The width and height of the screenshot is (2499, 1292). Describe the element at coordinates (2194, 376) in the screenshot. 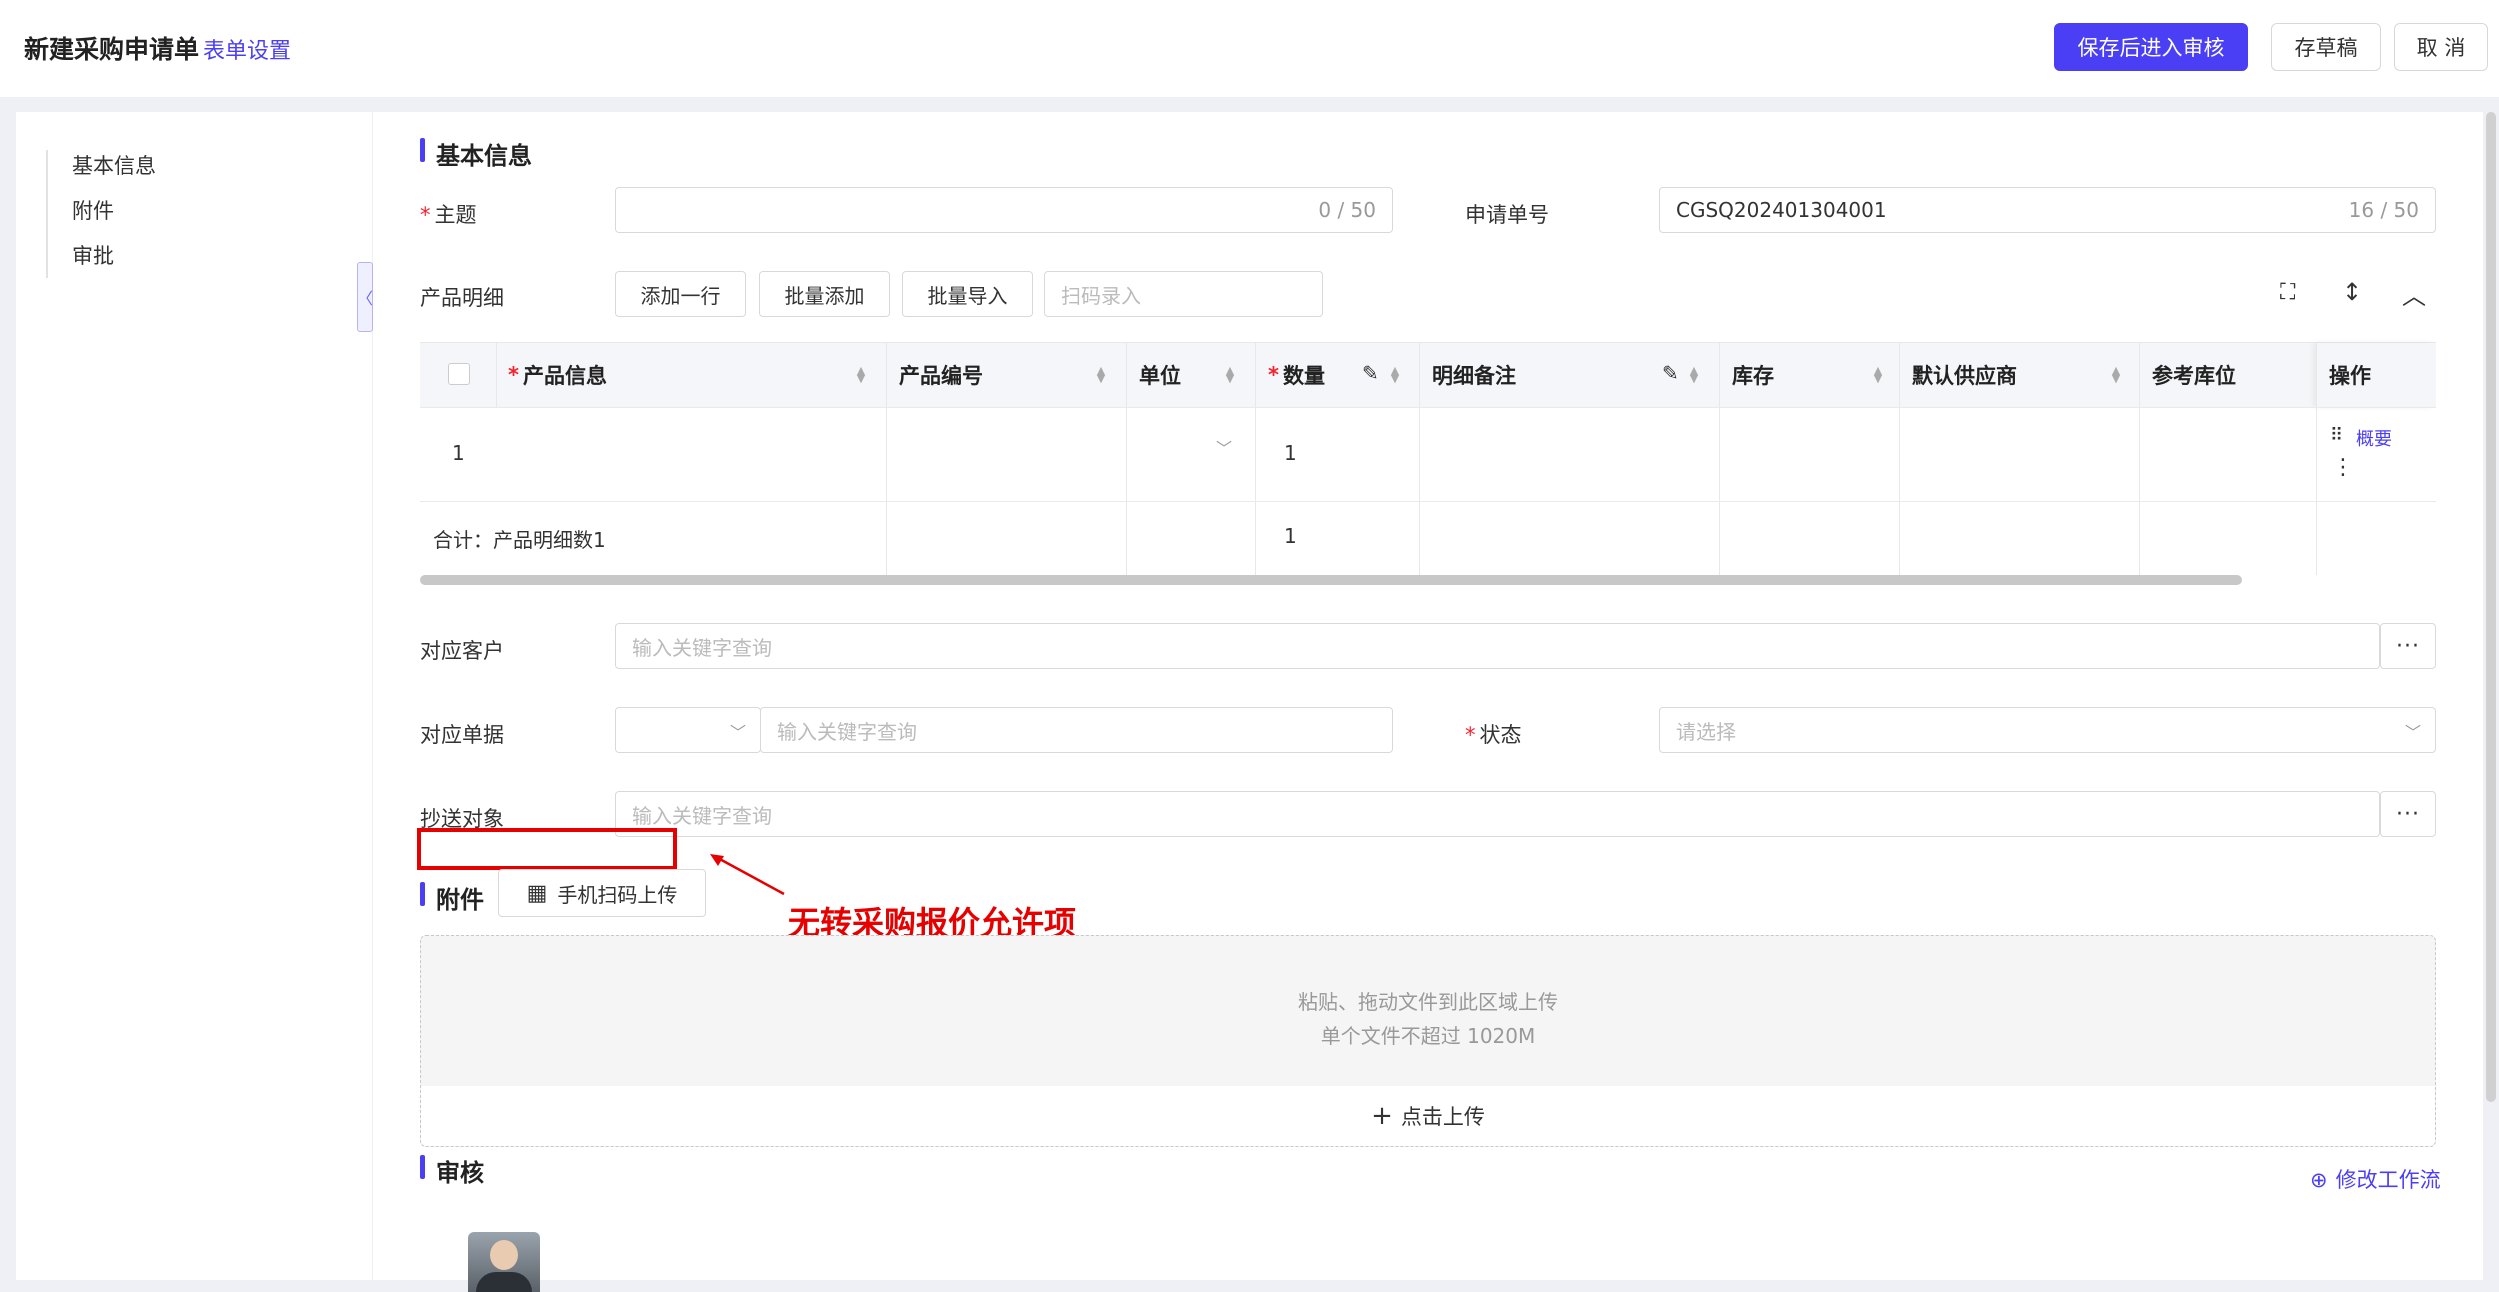

I see `col-header-ref-location: 参考库位` at that location.